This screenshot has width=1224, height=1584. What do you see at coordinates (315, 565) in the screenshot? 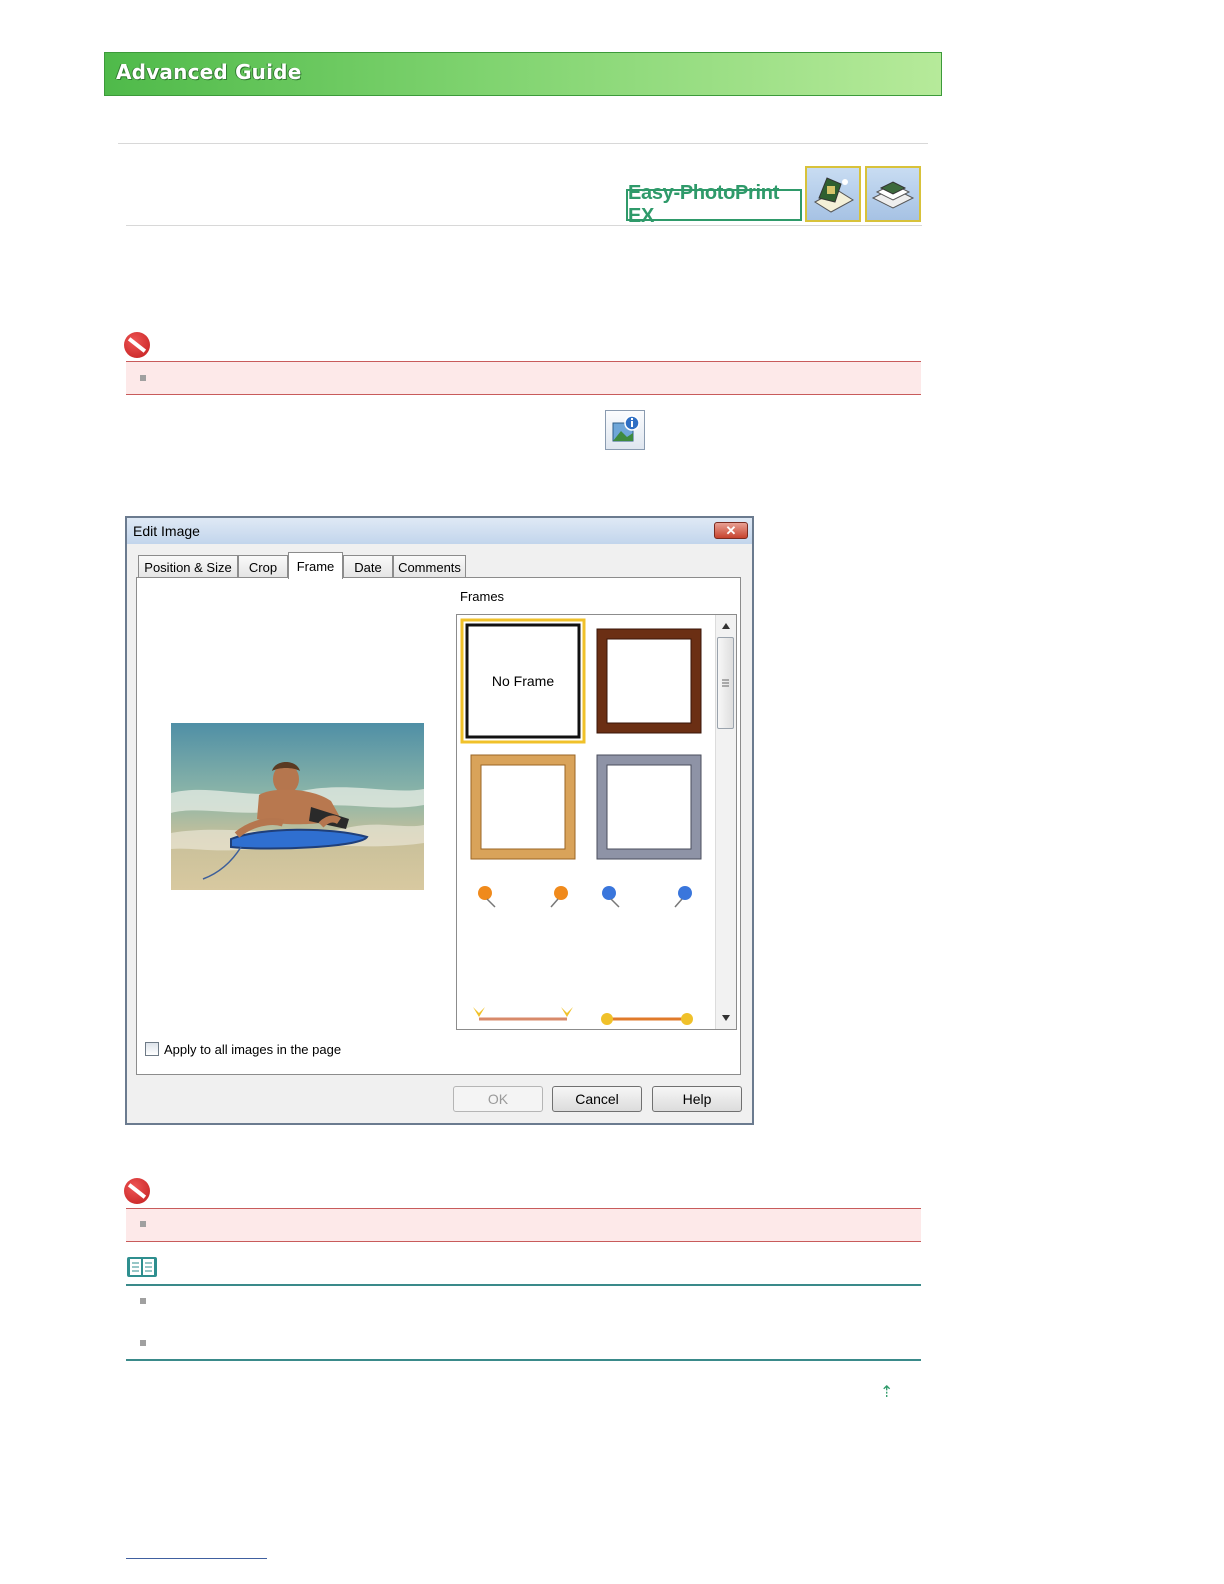
I see `tab-frame: Frame` at bounding box center [315, 565].